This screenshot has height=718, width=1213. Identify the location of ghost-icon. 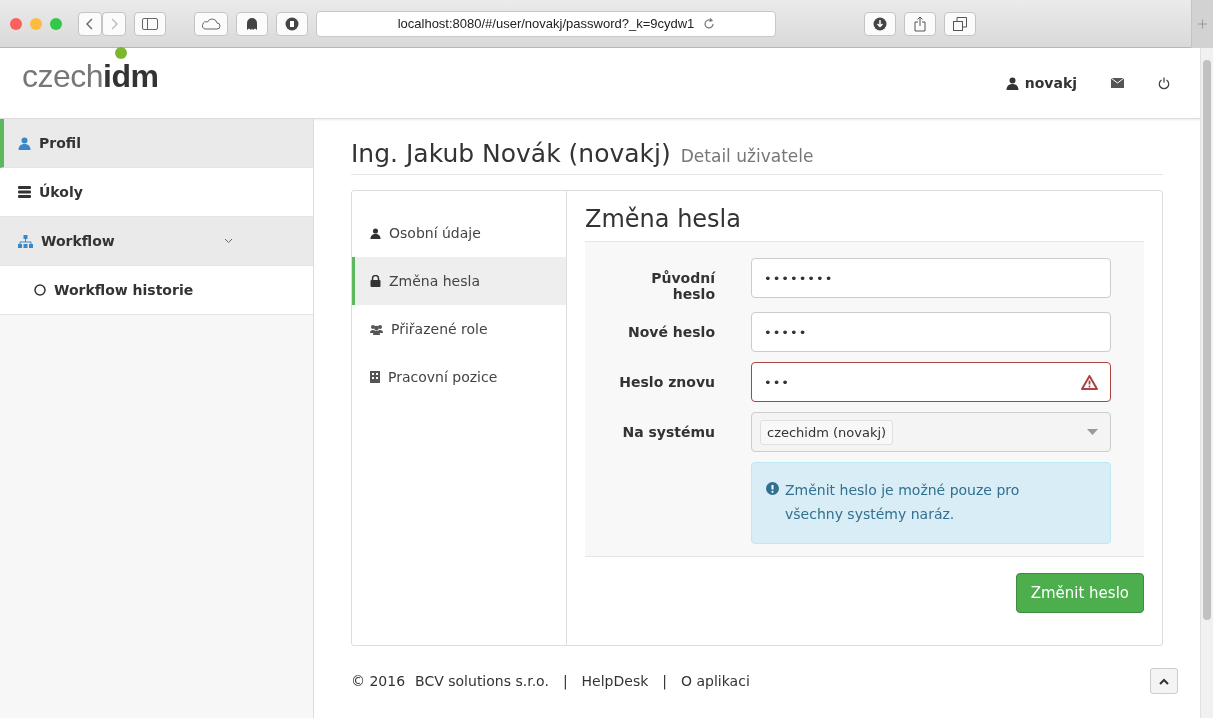
(252, 23).